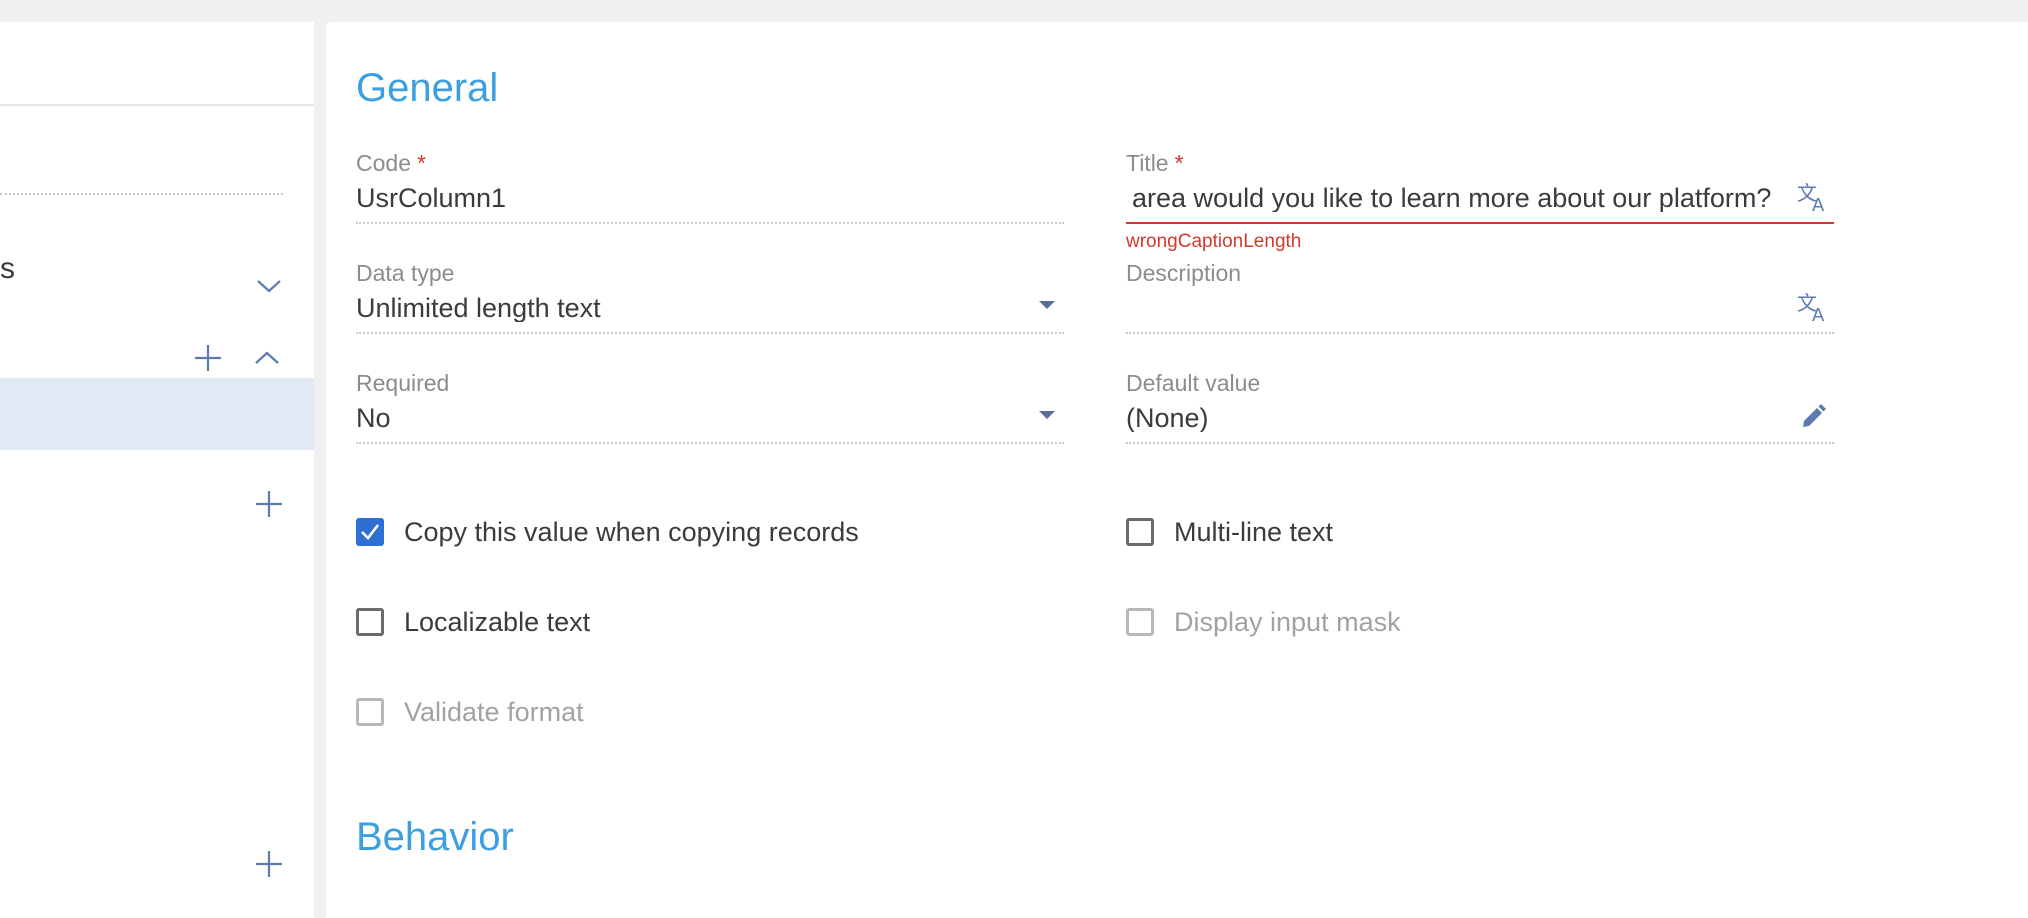 This screenshot has height=918, width=2028. I want to click on chevron-up-icon, so click(267, 358).